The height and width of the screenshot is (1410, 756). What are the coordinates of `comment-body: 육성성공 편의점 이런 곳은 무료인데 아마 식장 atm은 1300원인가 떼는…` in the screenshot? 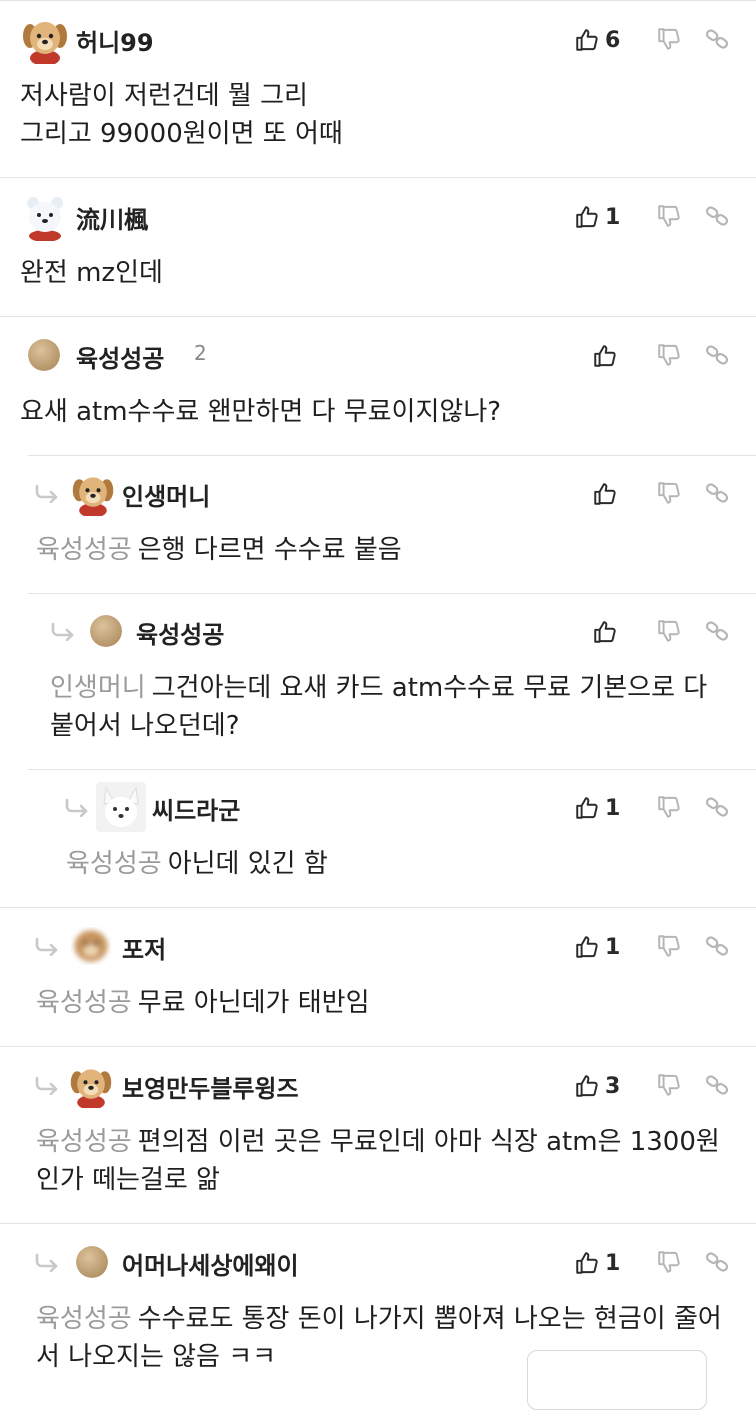 It's located at (378, 1161).